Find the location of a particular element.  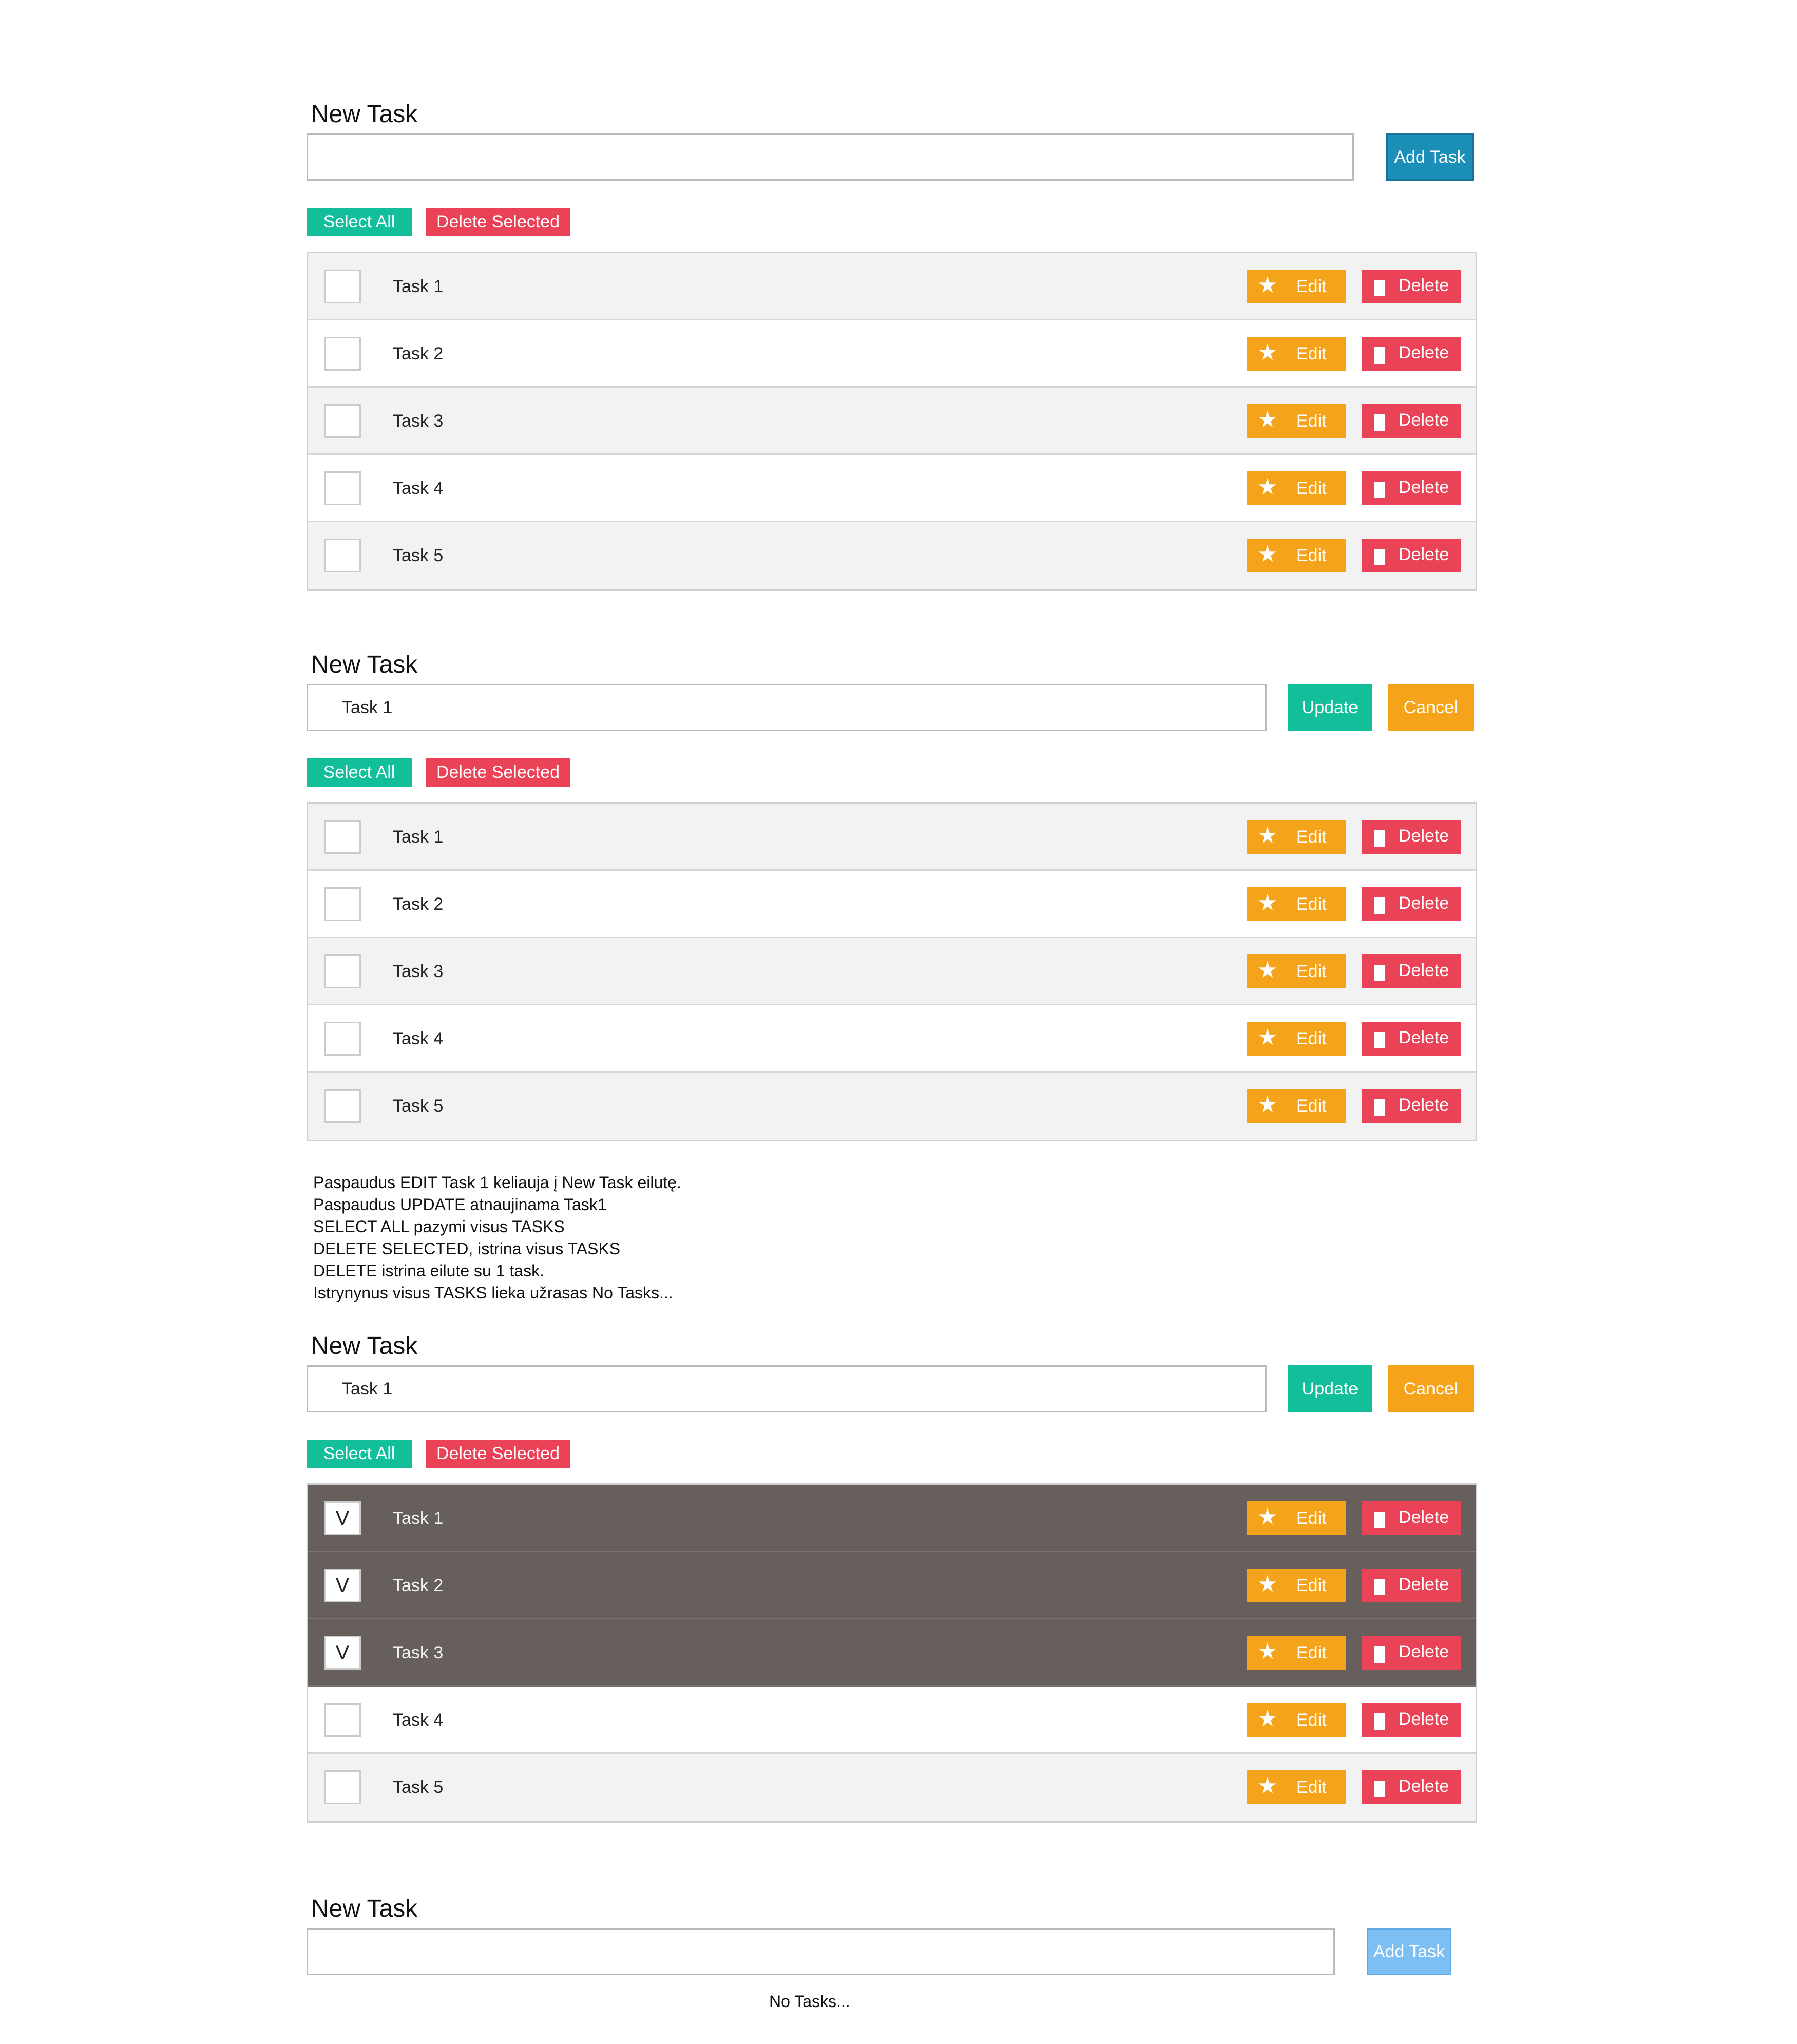

task-row: Task 1 ★ Edit Delete is located at coordinates (892, 286).